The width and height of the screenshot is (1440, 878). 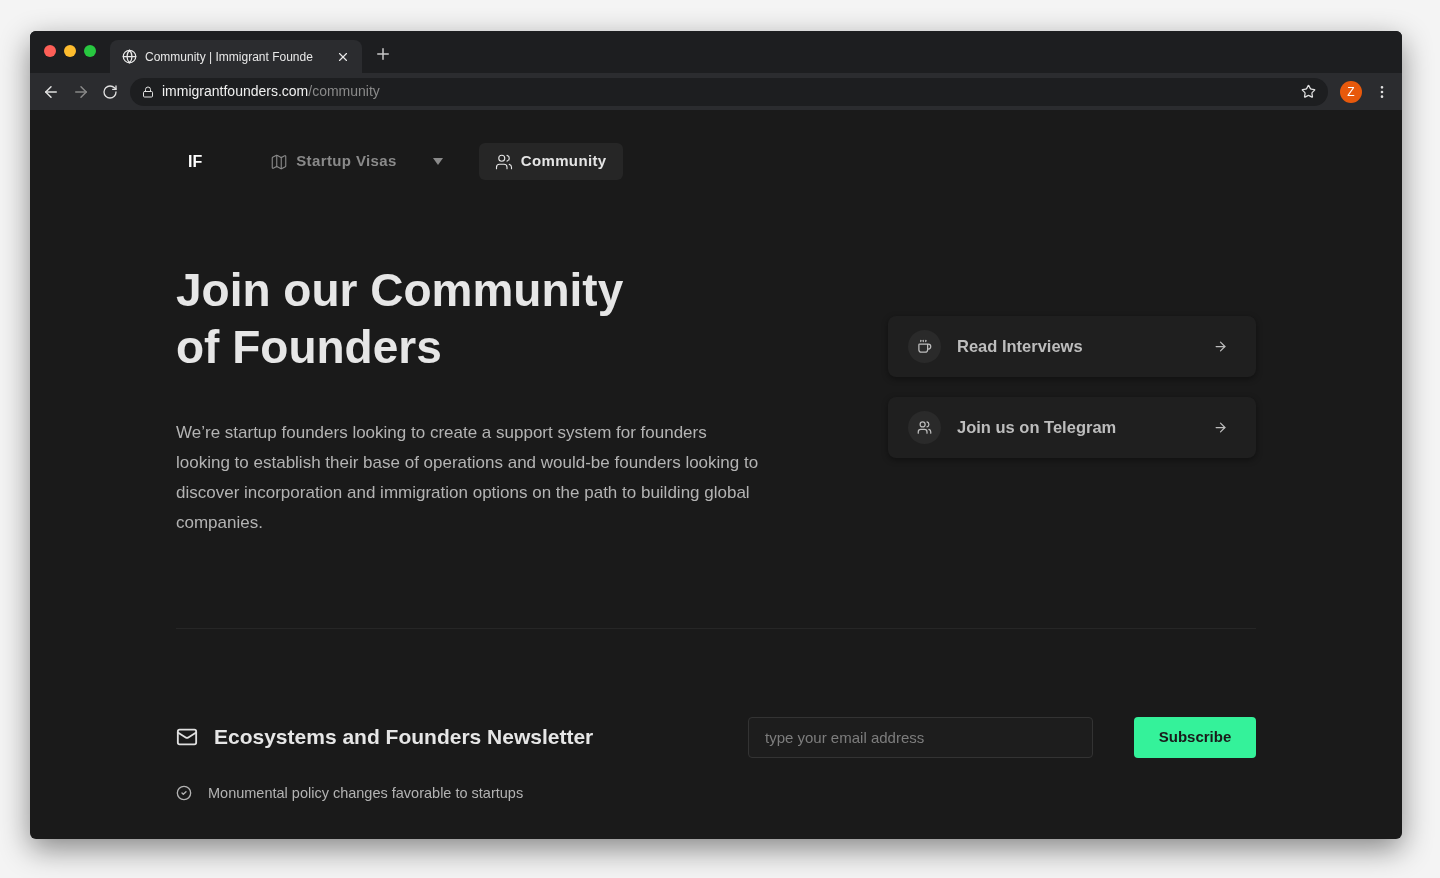 I want to click on browser-tab: Community | Immigrant Founde, so click(x=236, y=56).